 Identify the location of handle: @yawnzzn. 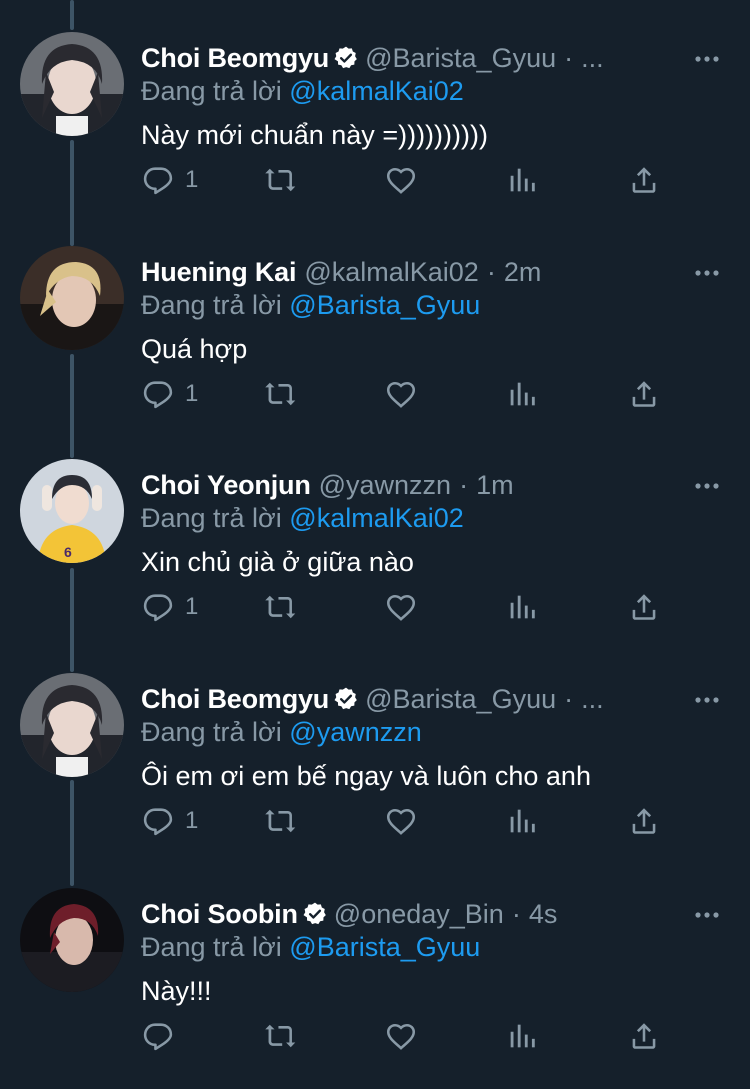
(385, 485).